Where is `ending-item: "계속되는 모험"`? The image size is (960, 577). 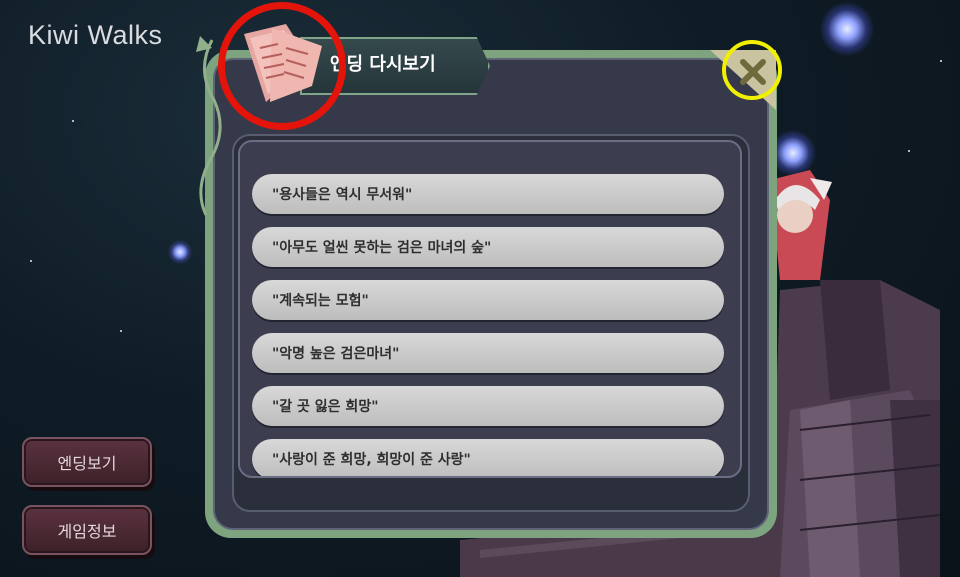
ending-item: "계속되는 모험" is located at coordinates (488, 300).